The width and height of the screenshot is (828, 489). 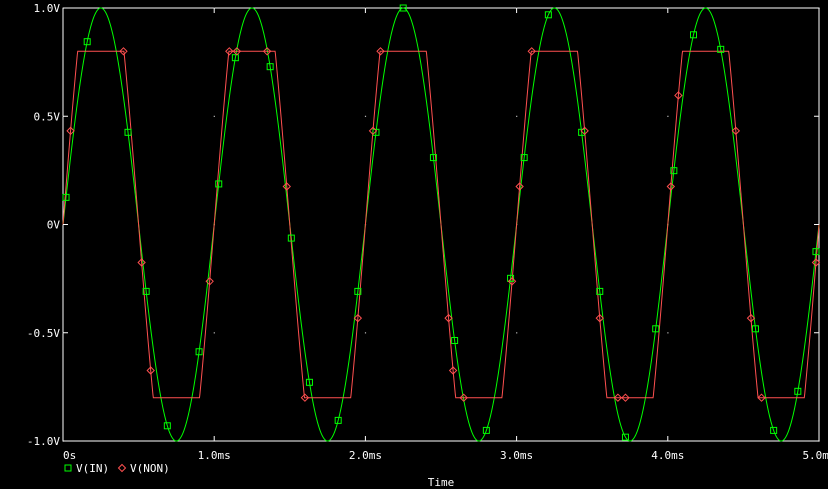 I want to click on x-tick-label: 0s, so click(x=69, y=455).